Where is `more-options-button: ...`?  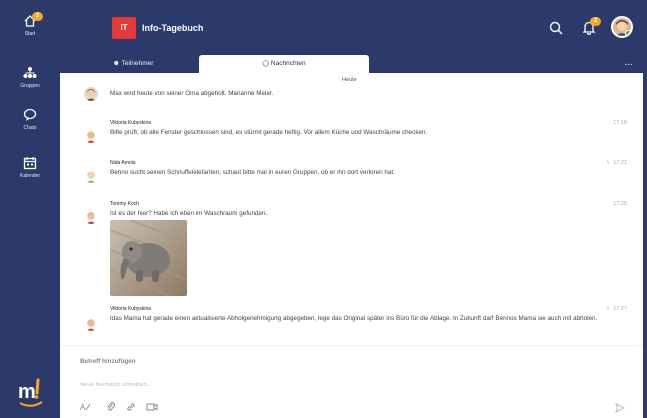 more-options-button: ... is located at coordinates (629, 63).